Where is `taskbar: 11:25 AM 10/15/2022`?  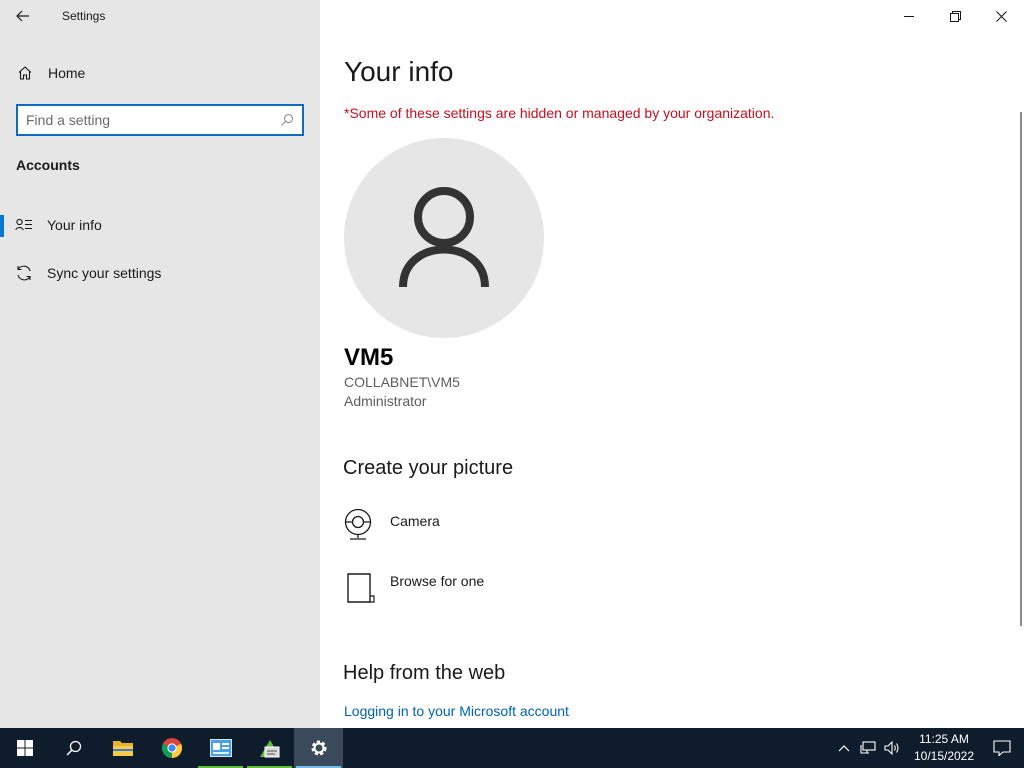 taskbar: 11:25 AM 10/15/2022 is located at coordinates (512, 748).